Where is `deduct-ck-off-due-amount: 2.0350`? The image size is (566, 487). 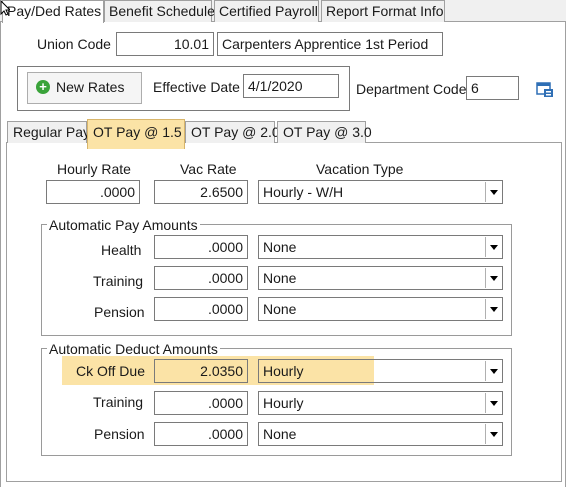 deduct-ck-off-due-amount: 2.0350 is located at coordinates (201, 371).